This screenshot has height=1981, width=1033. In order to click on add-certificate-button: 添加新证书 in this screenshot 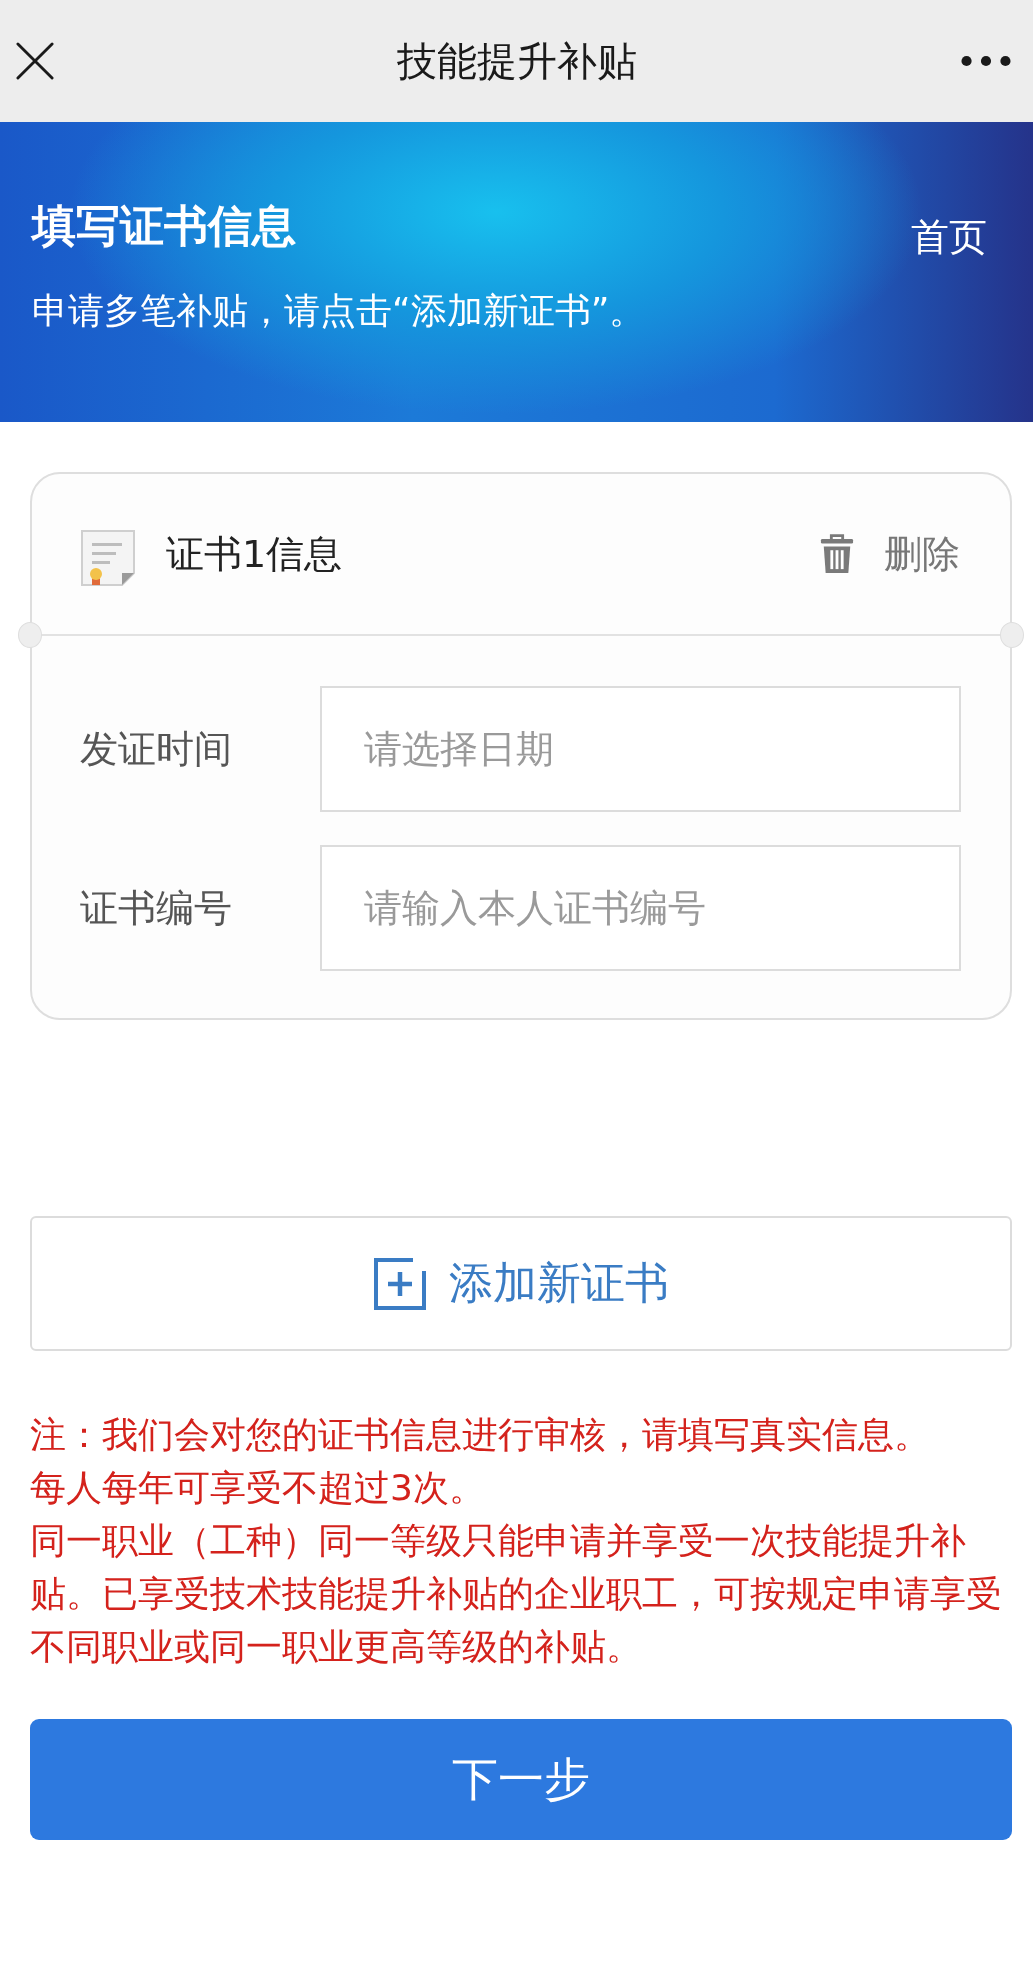, I will do `click(521, 1283)`.